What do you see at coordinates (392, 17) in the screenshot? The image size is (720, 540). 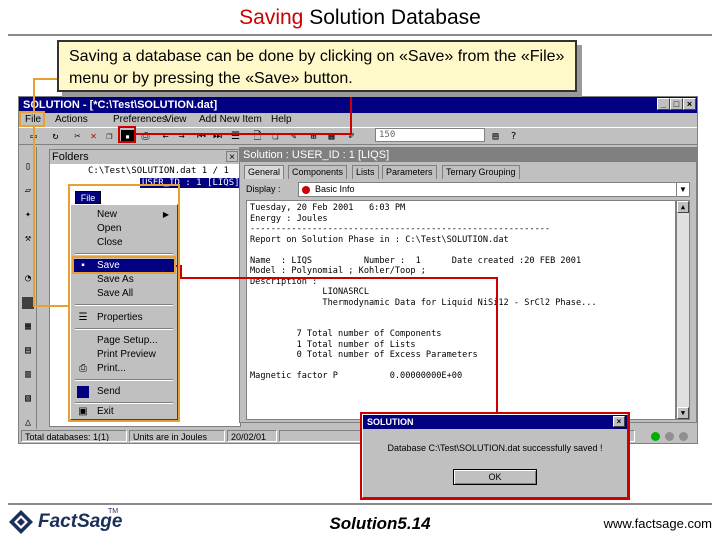 I see `title-rest: Solution Database` at bounding box center [392, 17].